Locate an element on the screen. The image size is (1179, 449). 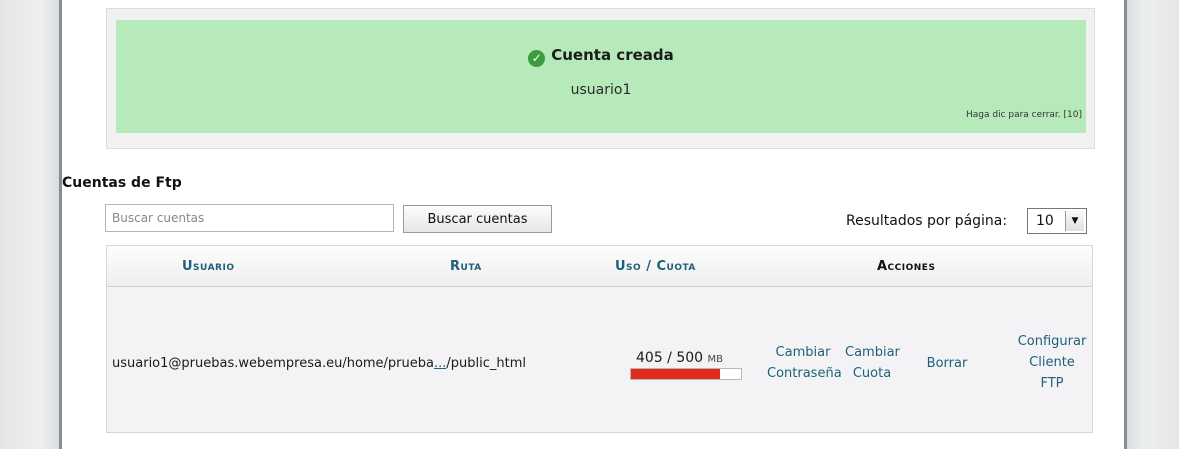
configure-line-1: Configurar is located at coordinates (1052, 341).